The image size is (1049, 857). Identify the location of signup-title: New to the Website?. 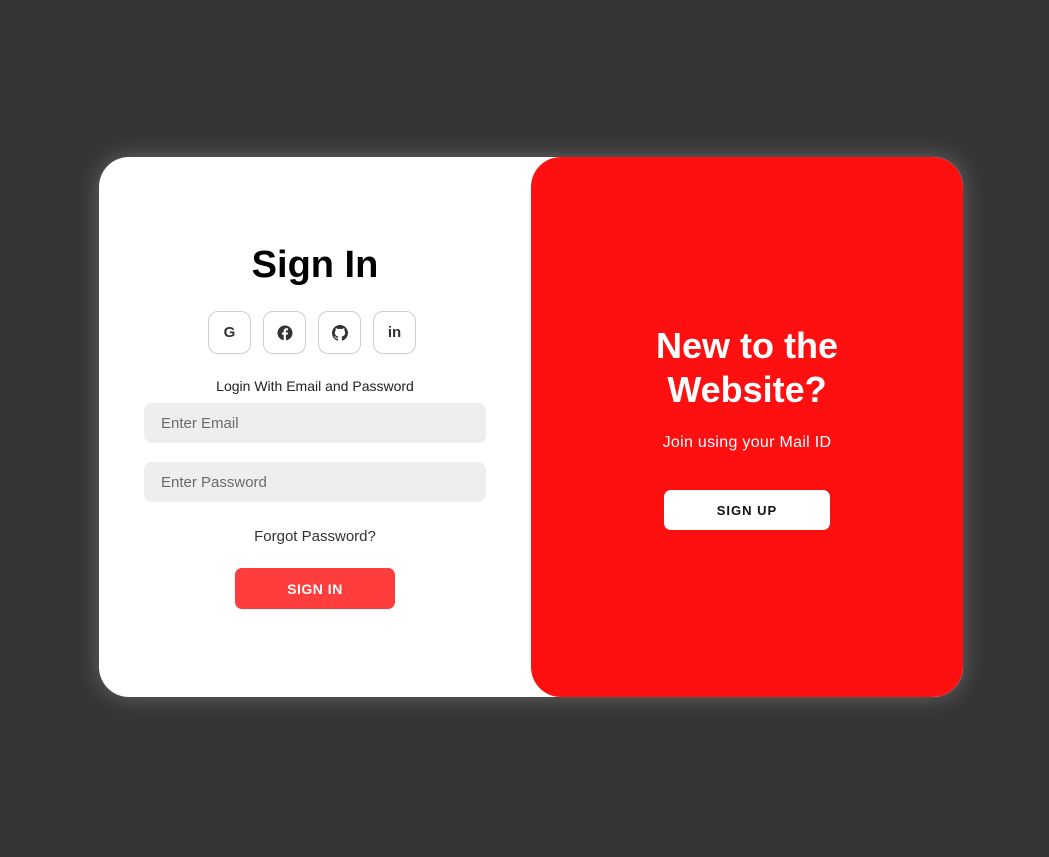
(747, 368).